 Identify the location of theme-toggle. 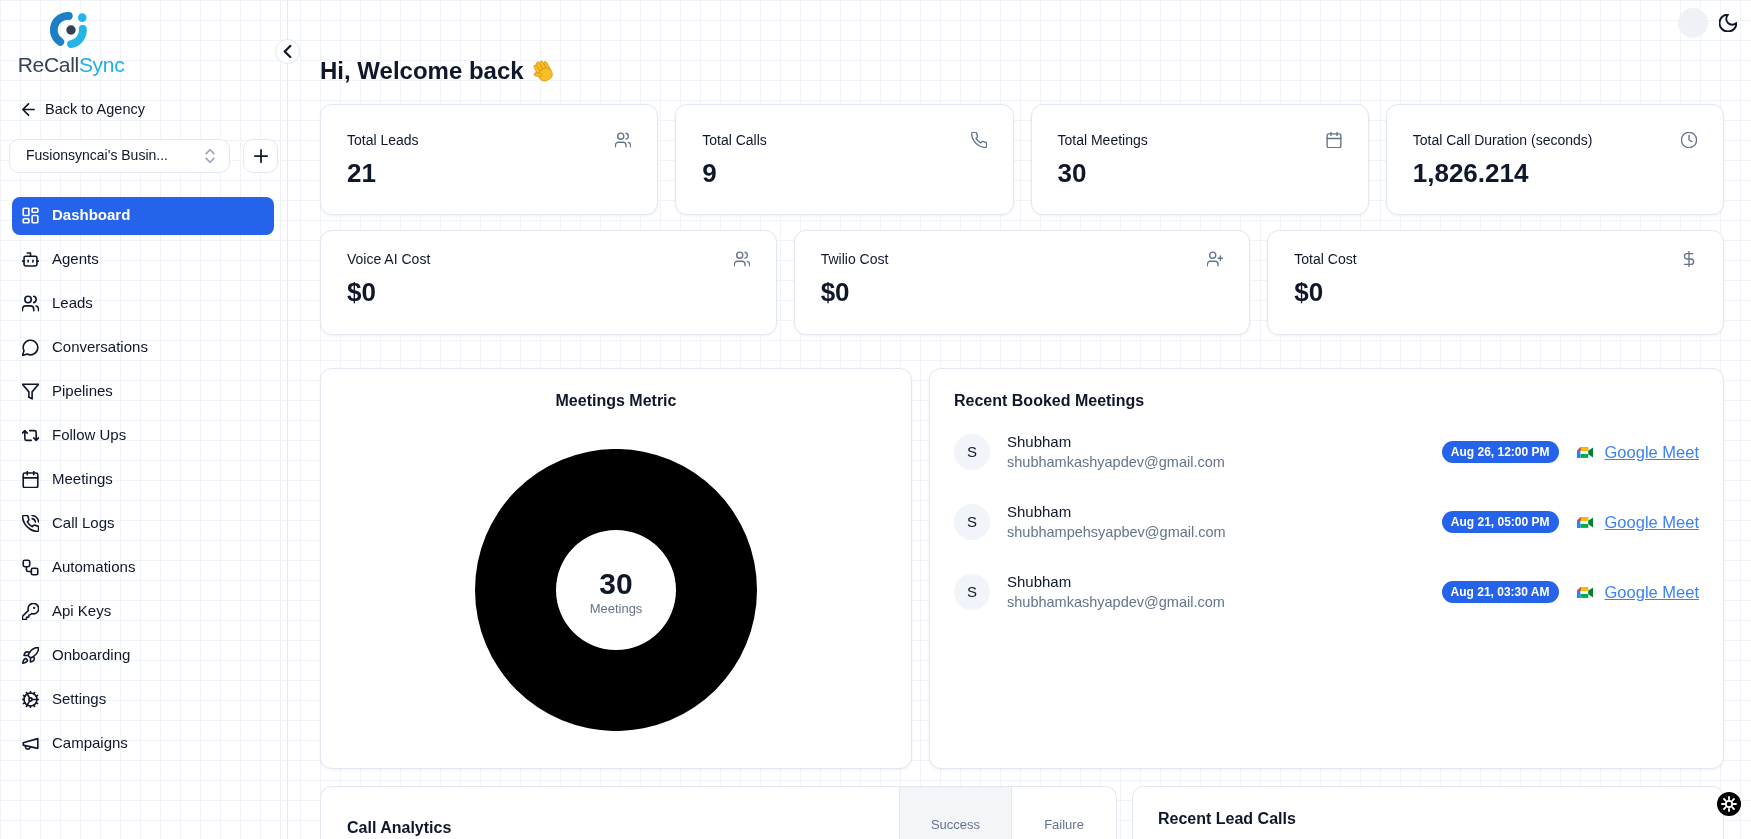
(1728, 23).